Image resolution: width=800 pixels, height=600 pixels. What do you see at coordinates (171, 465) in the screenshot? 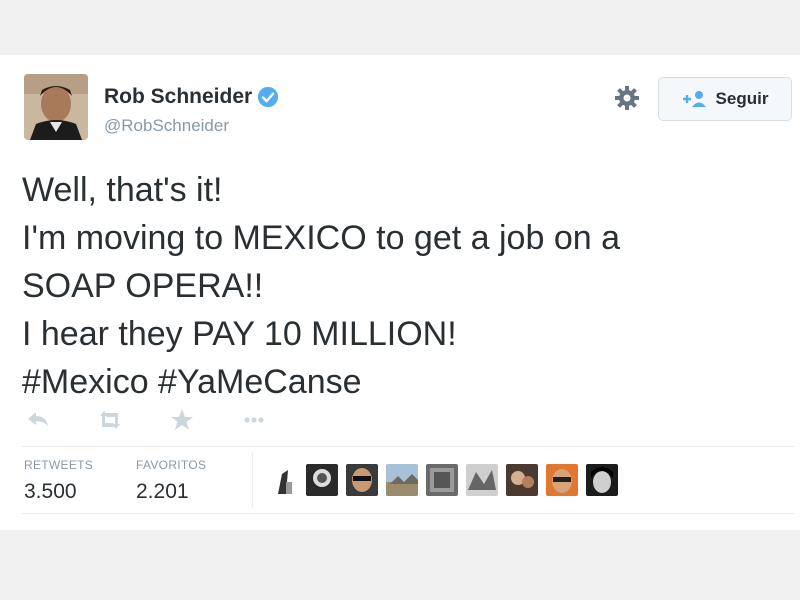
I see `favorites-label: FAVORITOS` at bounding box center [171, 465].